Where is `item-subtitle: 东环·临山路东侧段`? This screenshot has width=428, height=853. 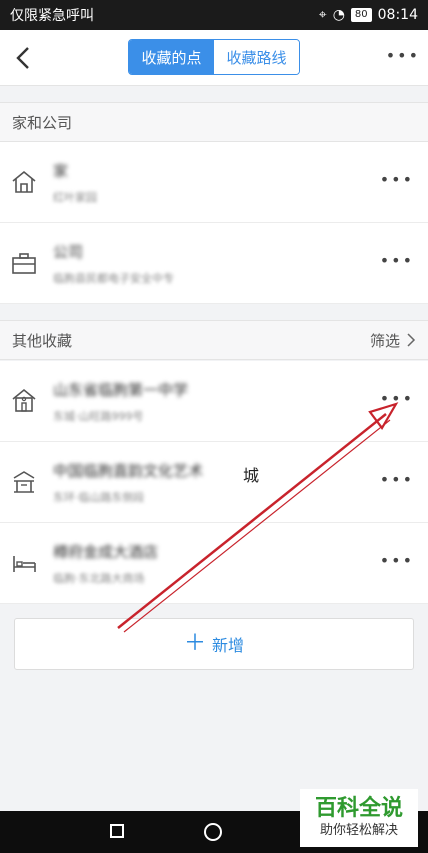 item-subtitle: 东环·临山路东侧段 is located at coordinates (99, 497).